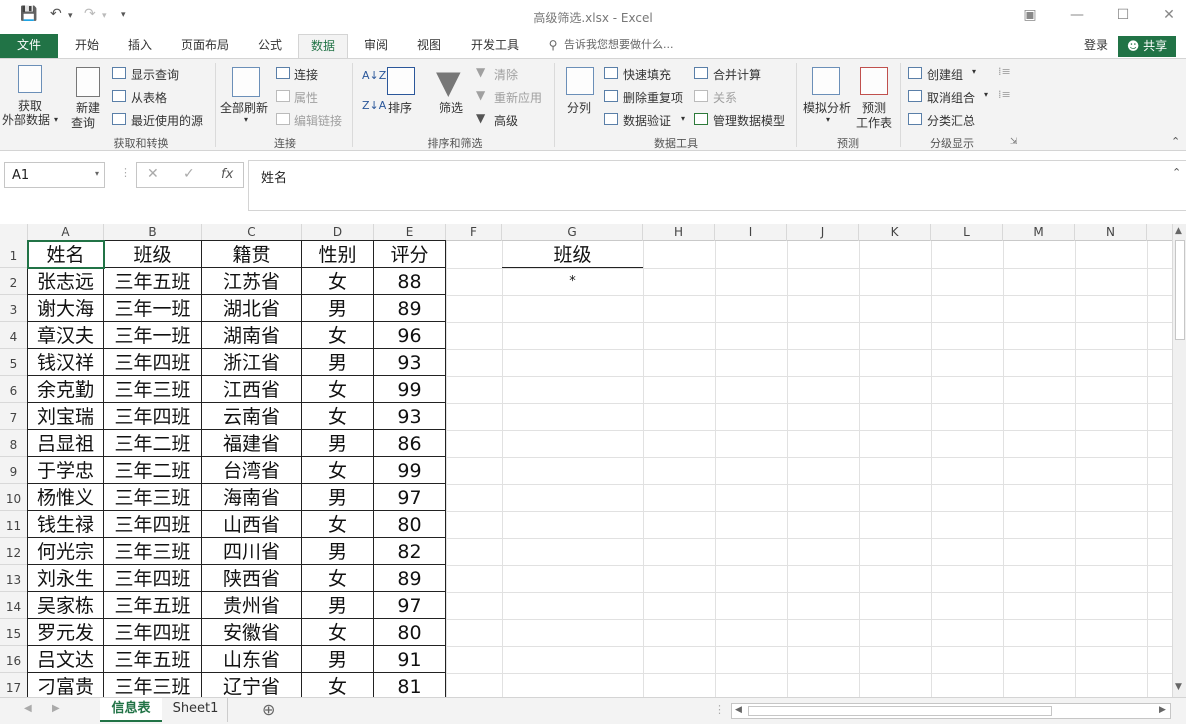  What do you see at coordinates (951, 711) in the screenshot?
I see `horizontal-scrollbar: ◀ ▶` at bounding box center [951, 711].